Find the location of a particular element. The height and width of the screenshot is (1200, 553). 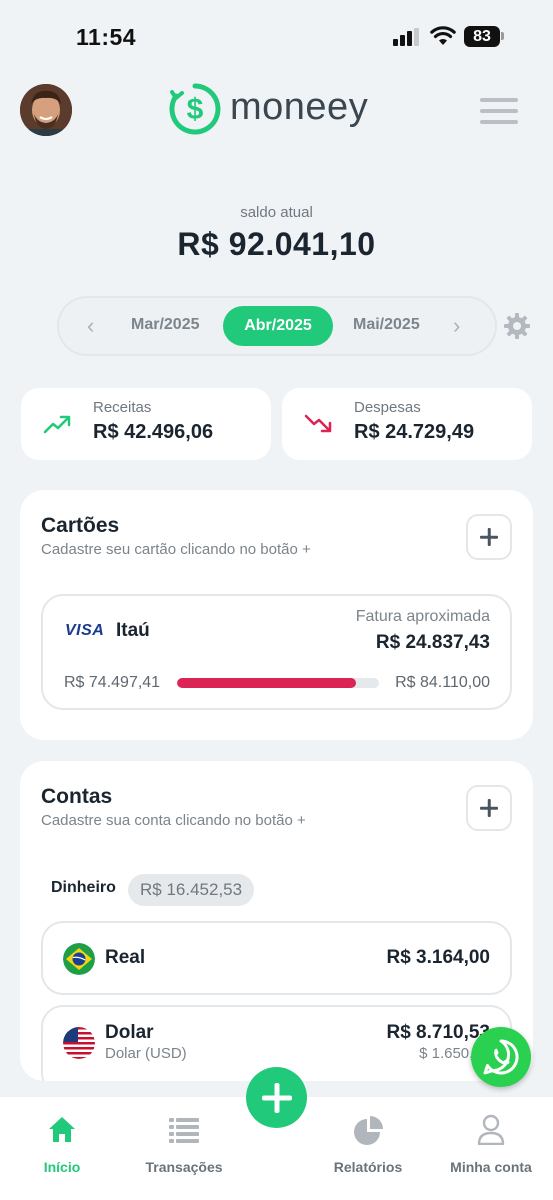

account-row-real: Real R$ 3.164,00 is located at coordinates (276, 958).